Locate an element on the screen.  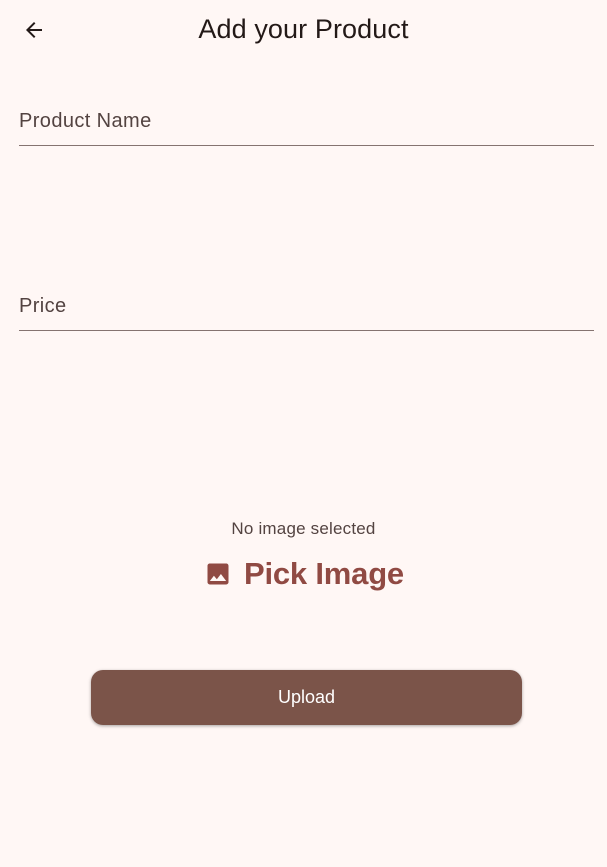
price-input is located at coordinates (306, 306).